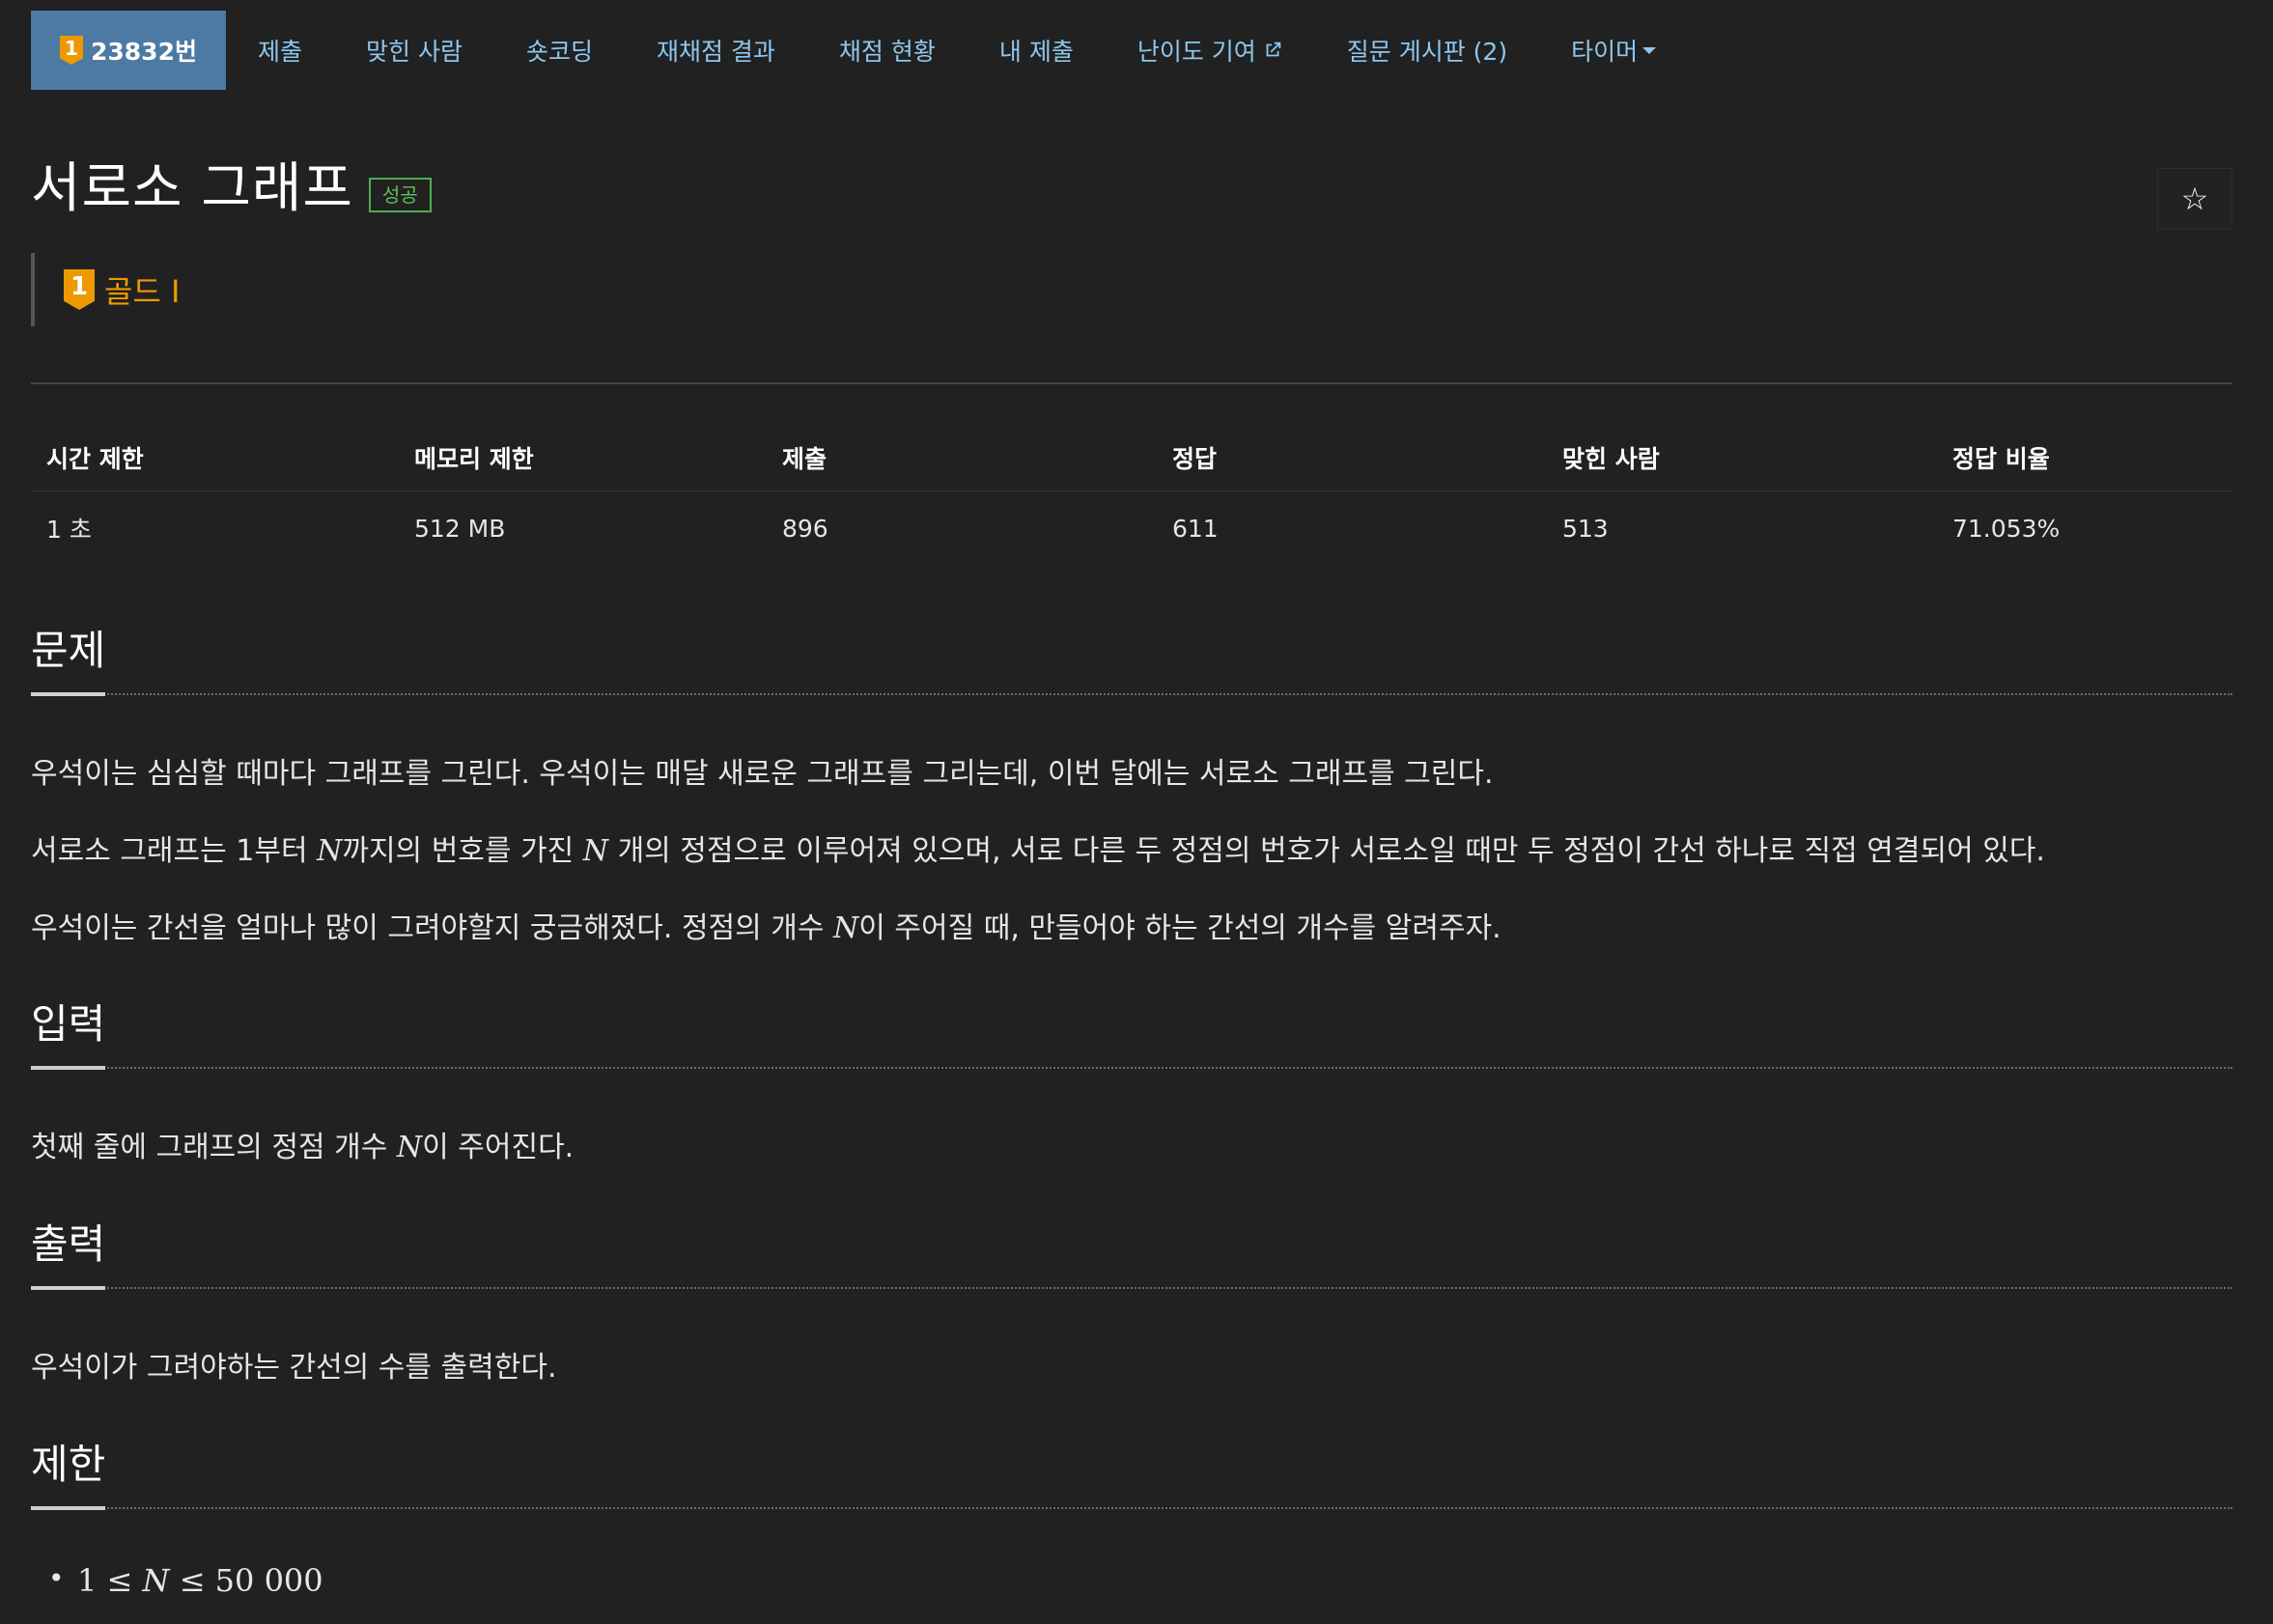 Image resolution: width=2273 pixels, height=1624 pixels. What do you see at coordinates (1195, 459) in the screenshot?
I see `header-accepted: 정답` at bounding box center [1195, 459].